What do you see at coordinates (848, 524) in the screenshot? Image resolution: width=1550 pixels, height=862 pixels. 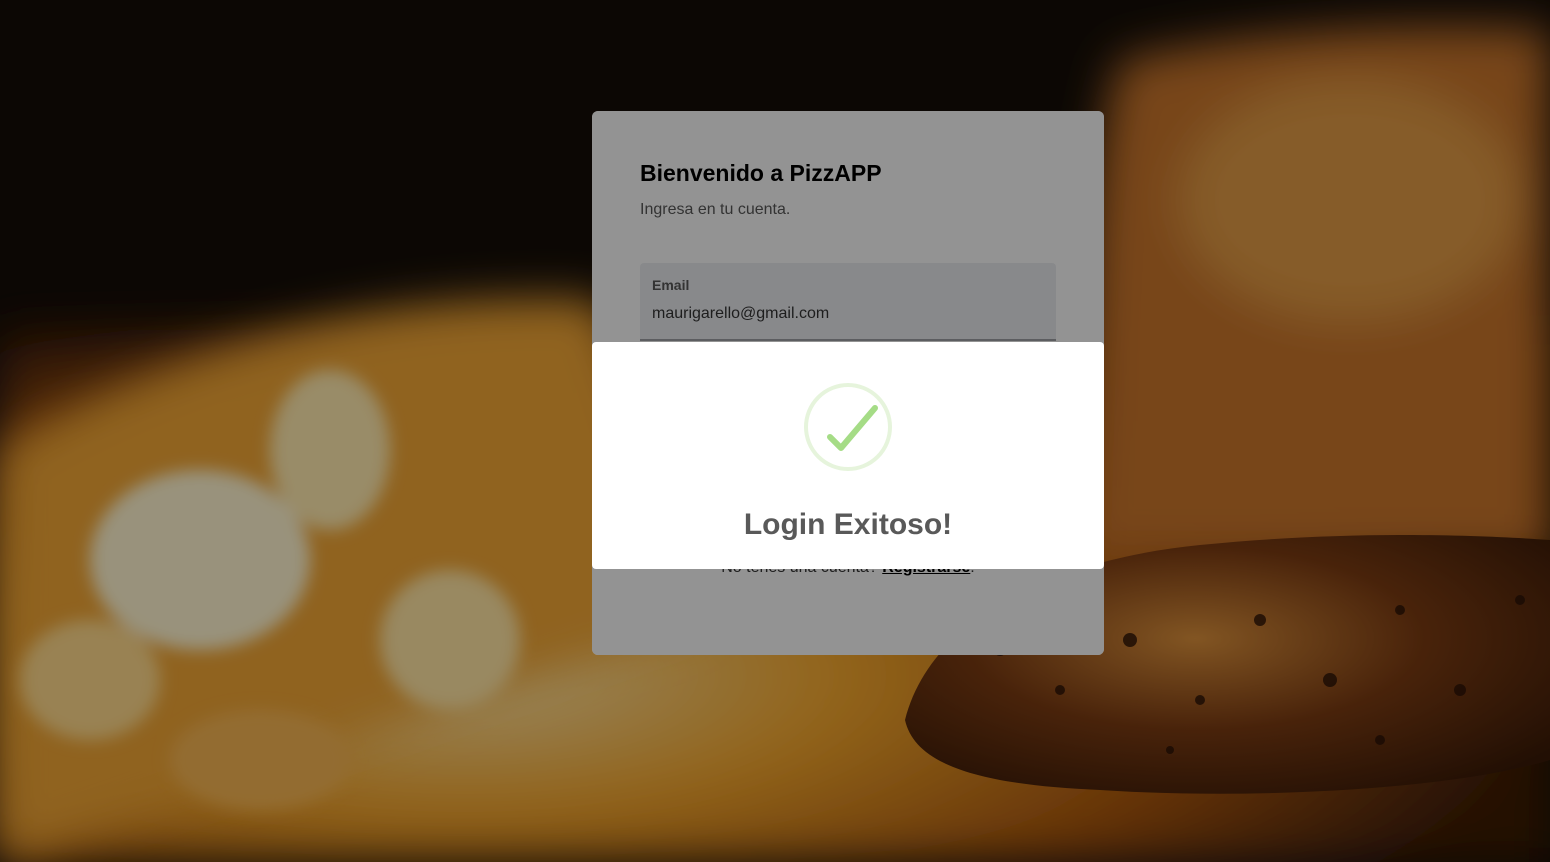 I see `success-title: Login Exitoso!` at bounding box center [848, 524].